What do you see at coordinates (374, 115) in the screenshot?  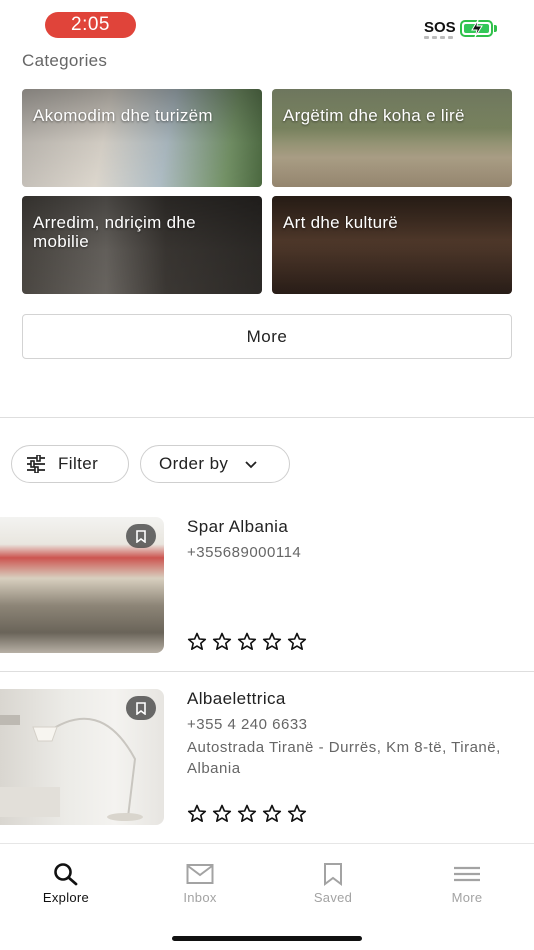 I see `category-label: Argëtim dhe koha e lirë` at bounding box center [374, 115].